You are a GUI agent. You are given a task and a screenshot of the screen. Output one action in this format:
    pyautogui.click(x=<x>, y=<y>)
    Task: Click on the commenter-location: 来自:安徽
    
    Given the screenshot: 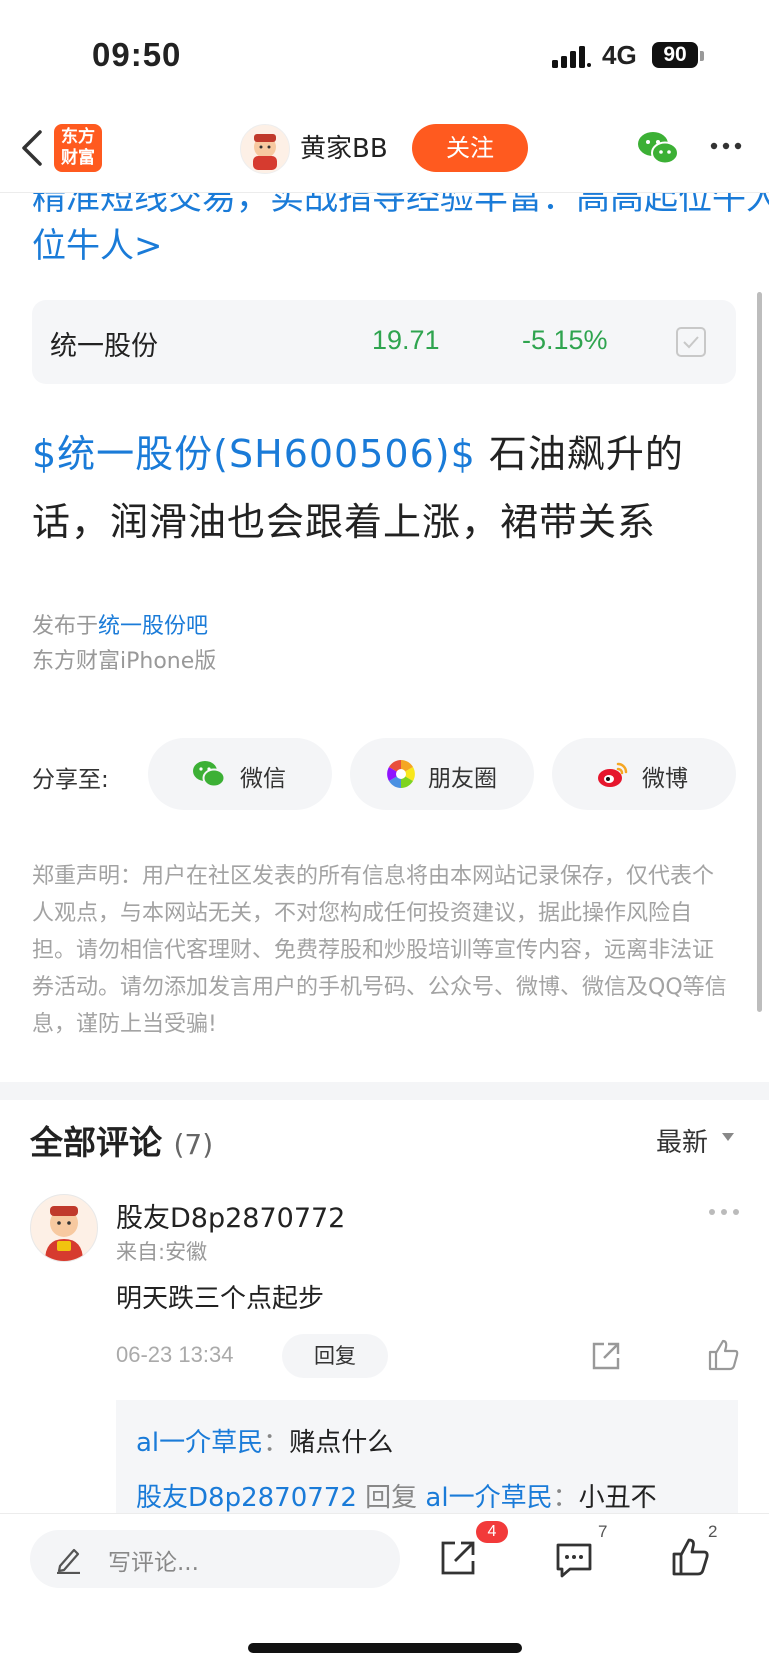 What is the action you would take?
    pyautogui.click(x=162, y=1252)
    